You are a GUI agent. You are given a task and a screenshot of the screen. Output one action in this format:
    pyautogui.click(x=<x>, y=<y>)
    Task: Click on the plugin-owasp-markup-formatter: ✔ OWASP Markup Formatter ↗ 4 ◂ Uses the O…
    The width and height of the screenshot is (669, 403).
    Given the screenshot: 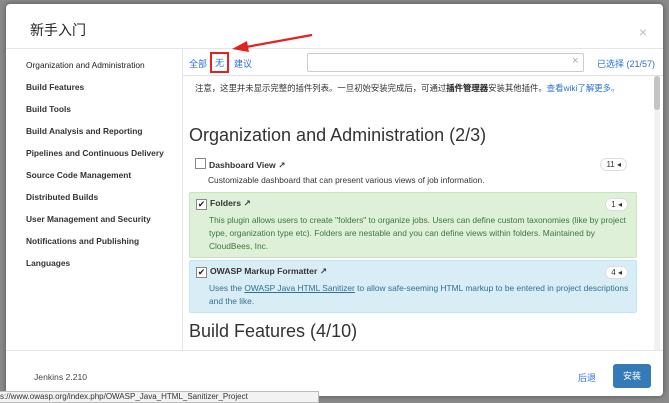 What is the action you would take?
    pyautogui.click(x=413, y=286)
    